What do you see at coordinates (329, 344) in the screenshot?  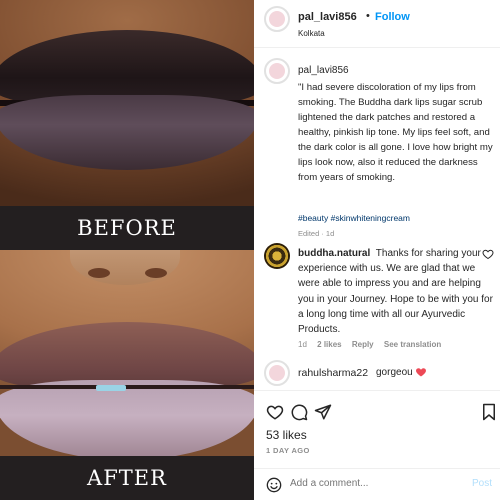 I see `comment-likes: 2 likes` at bounding box center [329, 344].